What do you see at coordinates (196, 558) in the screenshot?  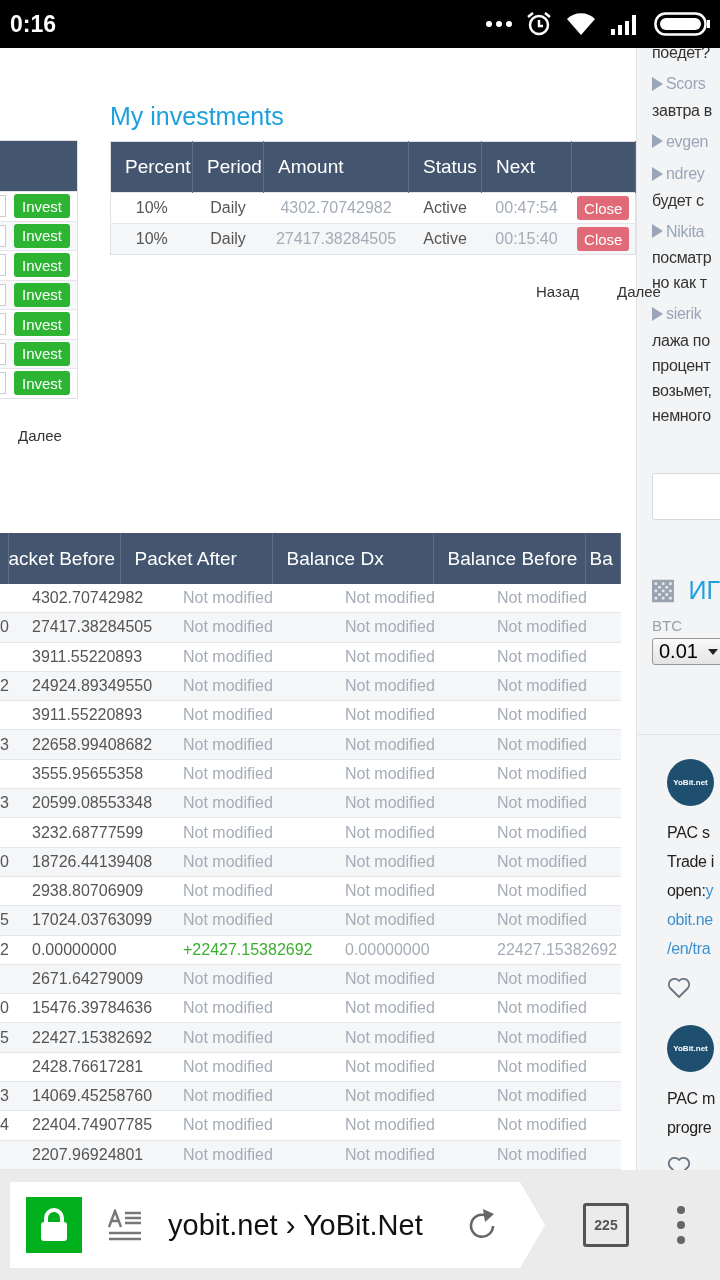 I see `column-header: Packet After` at bounding box center [196, 558].